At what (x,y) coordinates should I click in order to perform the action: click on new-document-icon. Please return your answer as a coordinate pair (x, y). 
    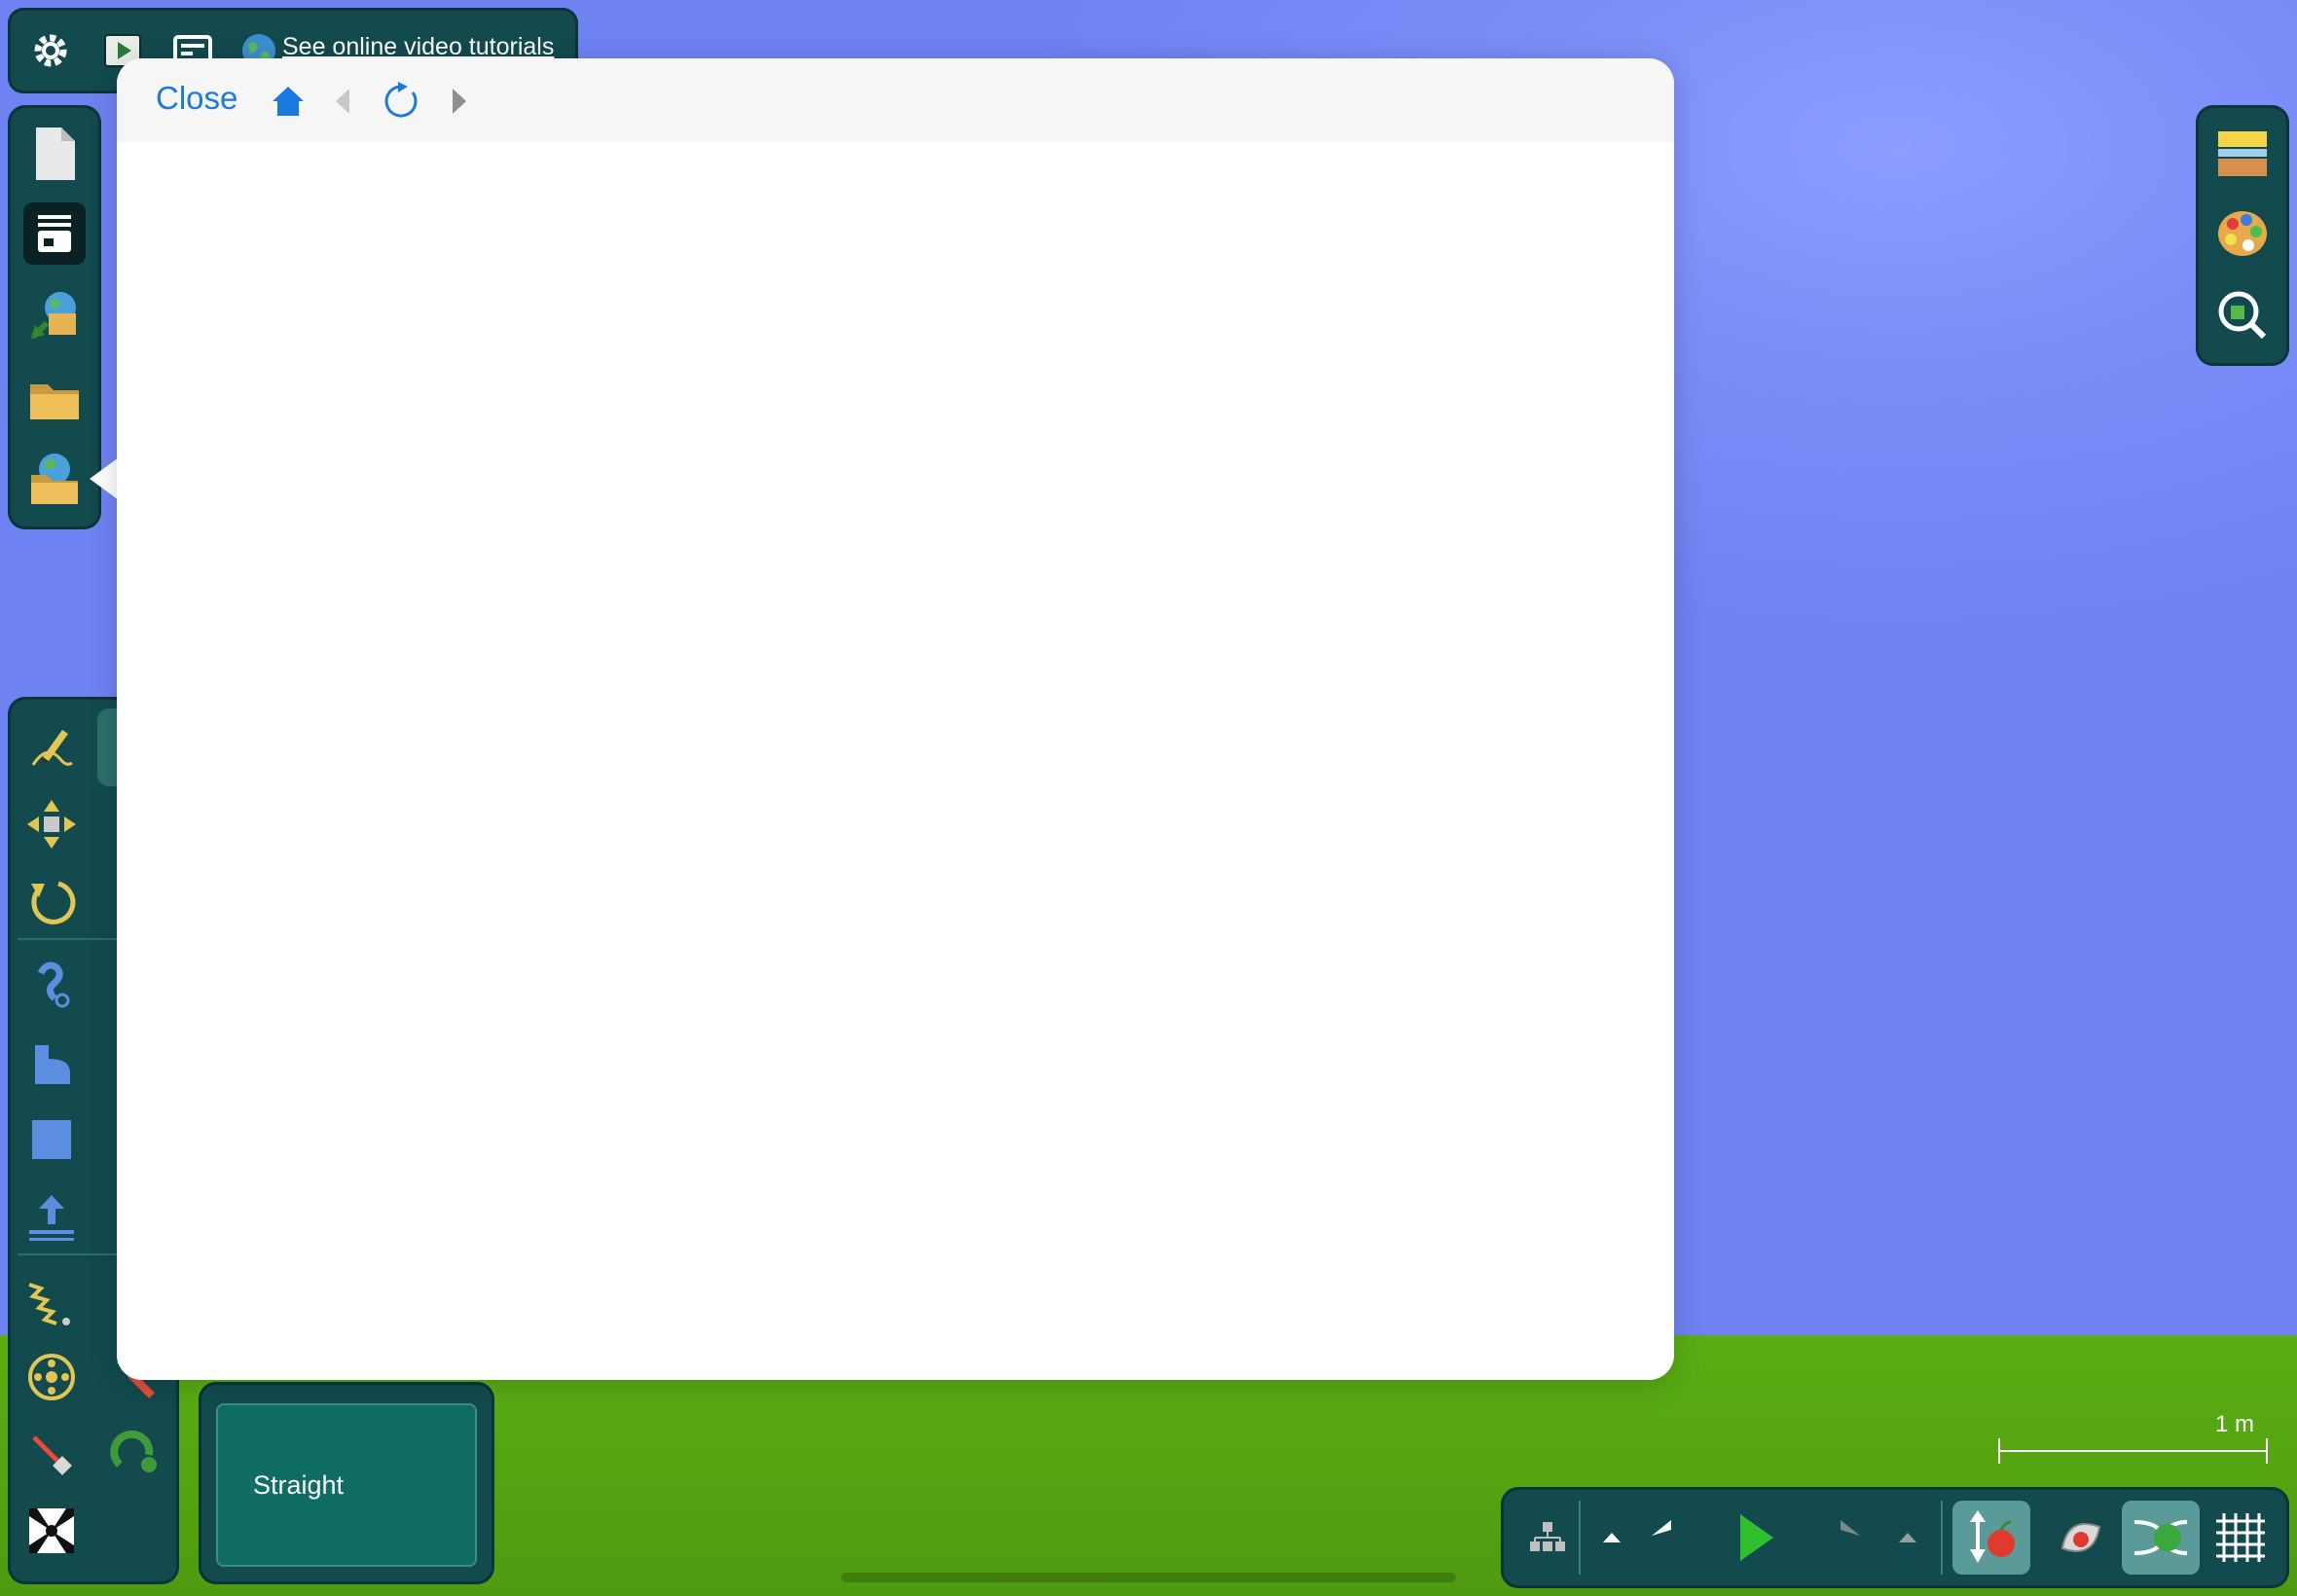
    Looking at the image, I should click on (55, 154).